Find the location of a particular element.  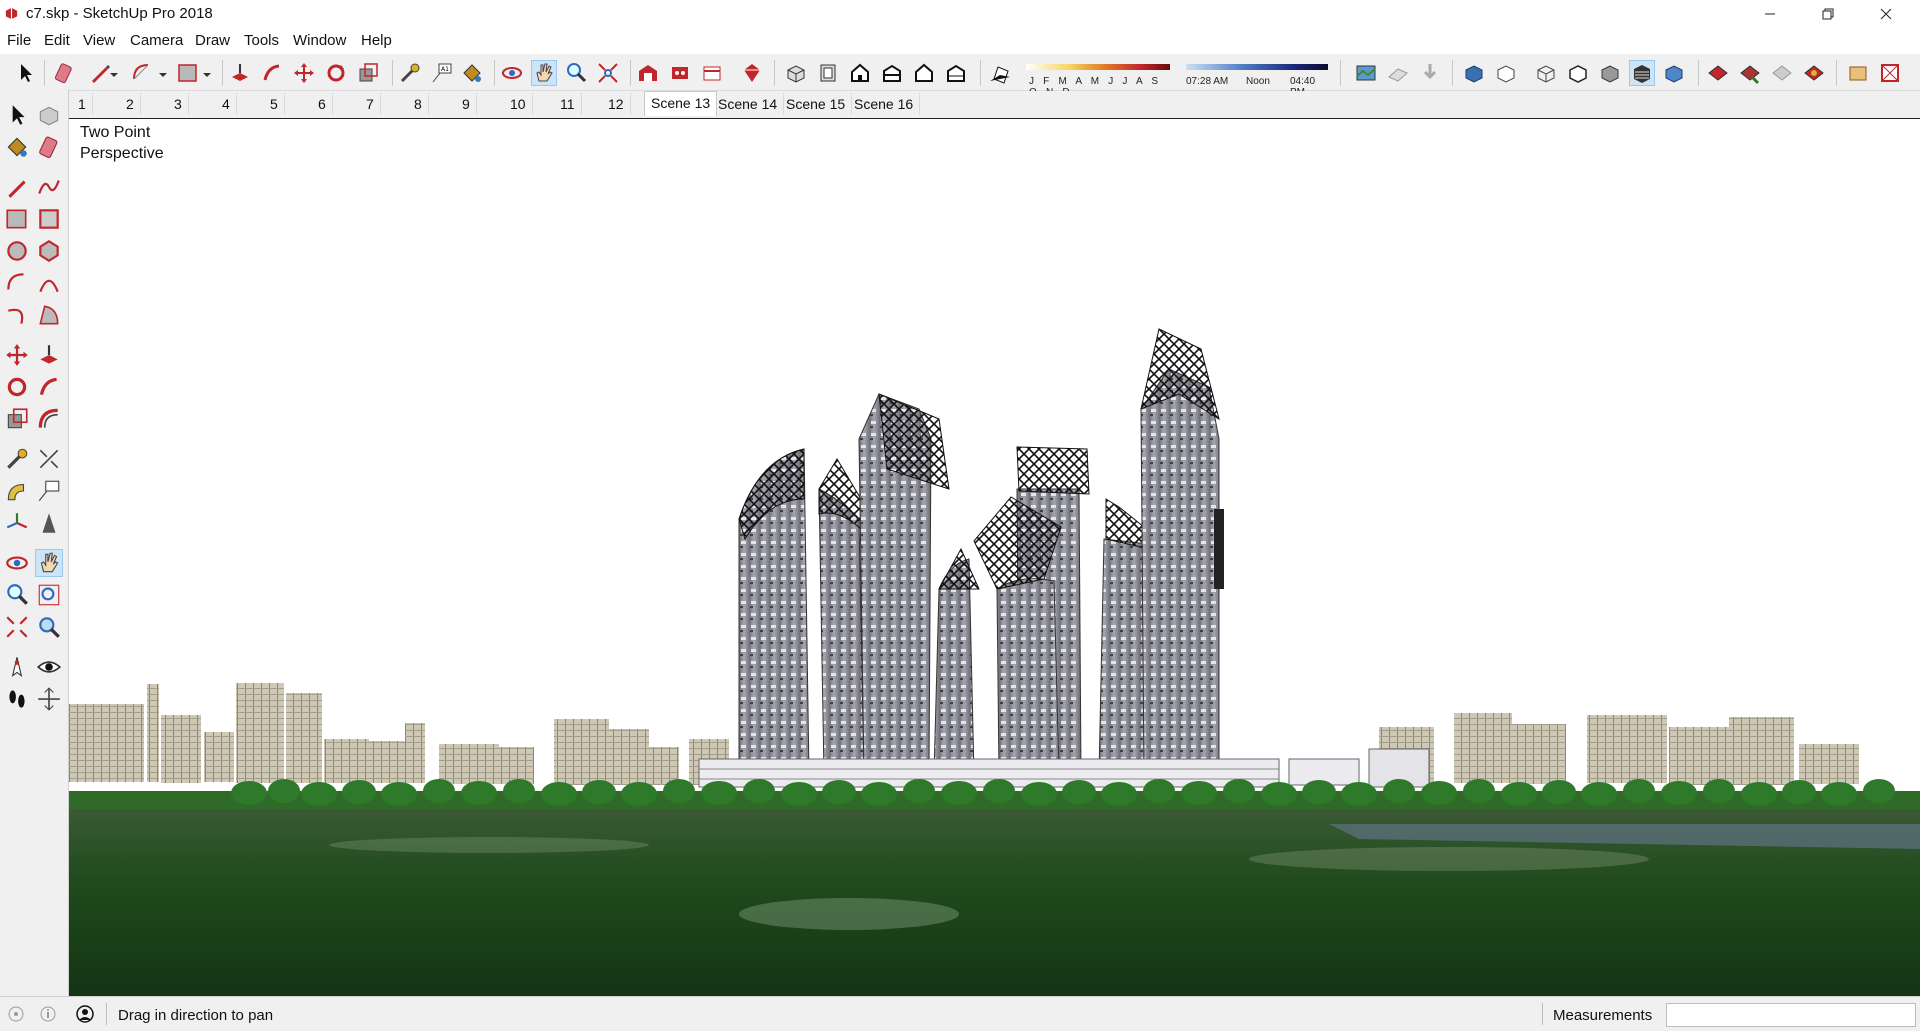

restore-button is located at coordinates (1828, 14).